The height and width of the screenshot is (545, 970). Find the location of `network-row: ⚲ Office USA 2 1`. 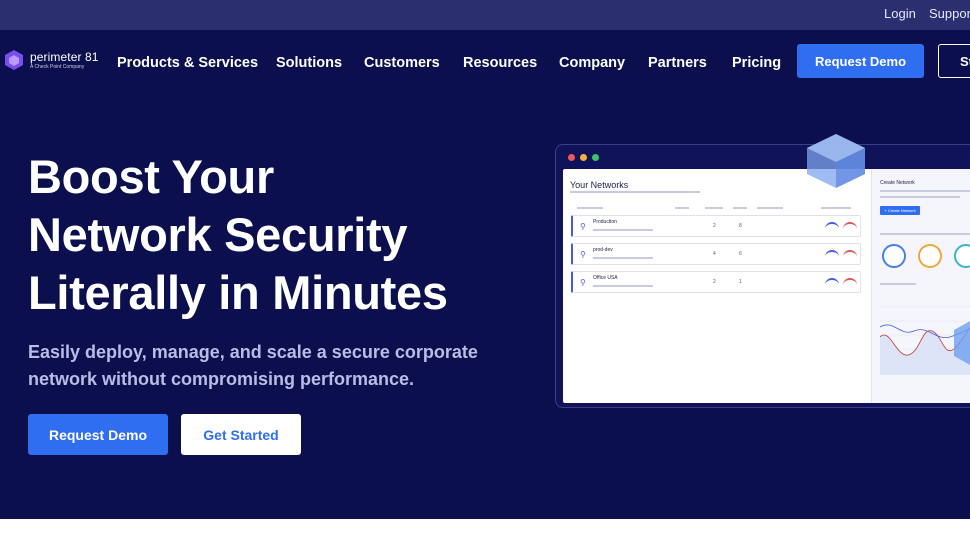

network-row: ⚲ Office USA 2 1 is located at coordinates (716, 282).